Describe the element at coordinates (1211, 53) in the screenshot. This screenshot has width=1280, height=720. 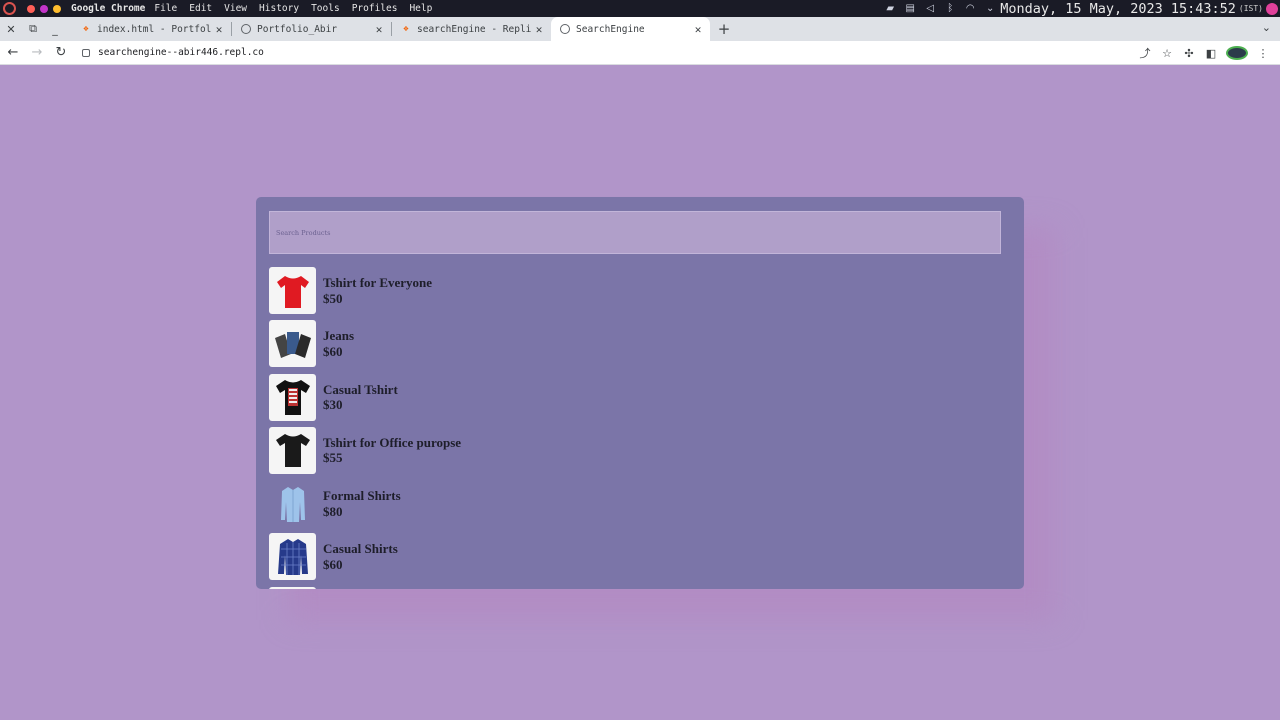
I see `side-panel-icon: ◧` at that location.